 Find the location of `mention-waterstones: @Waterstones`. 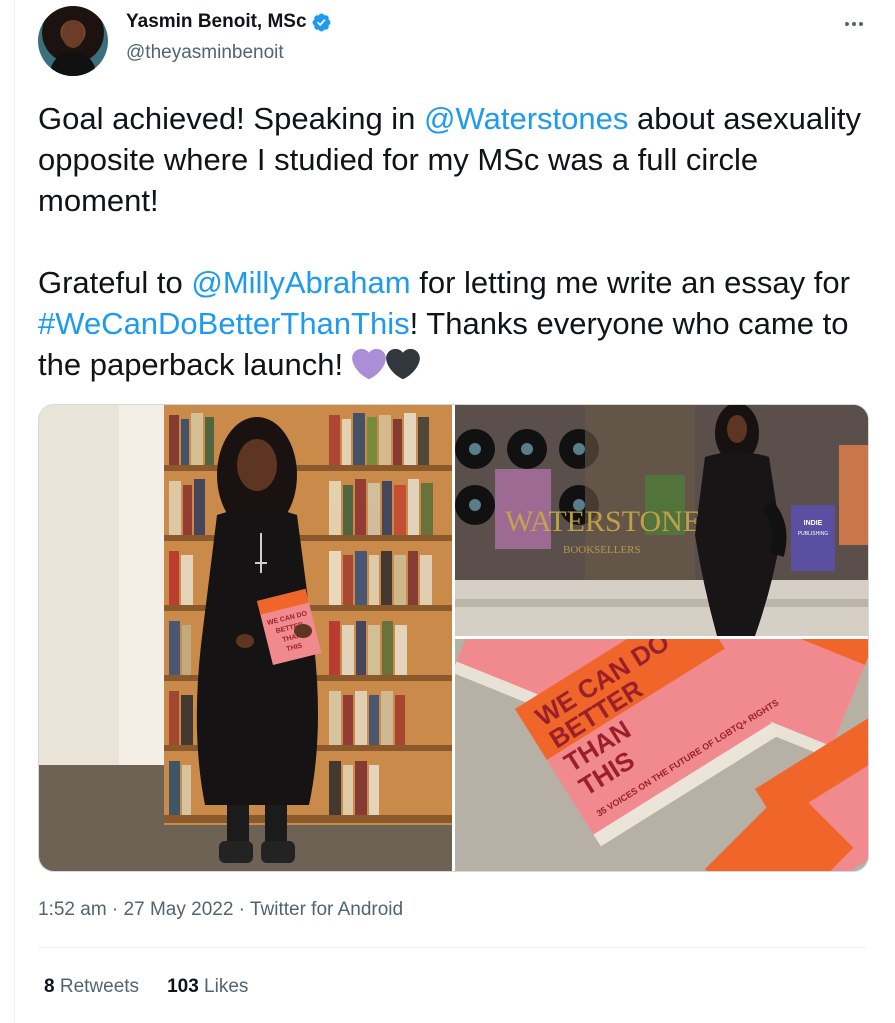

mention-waterstones: @Waterstones is located at coordinates (526, 118).